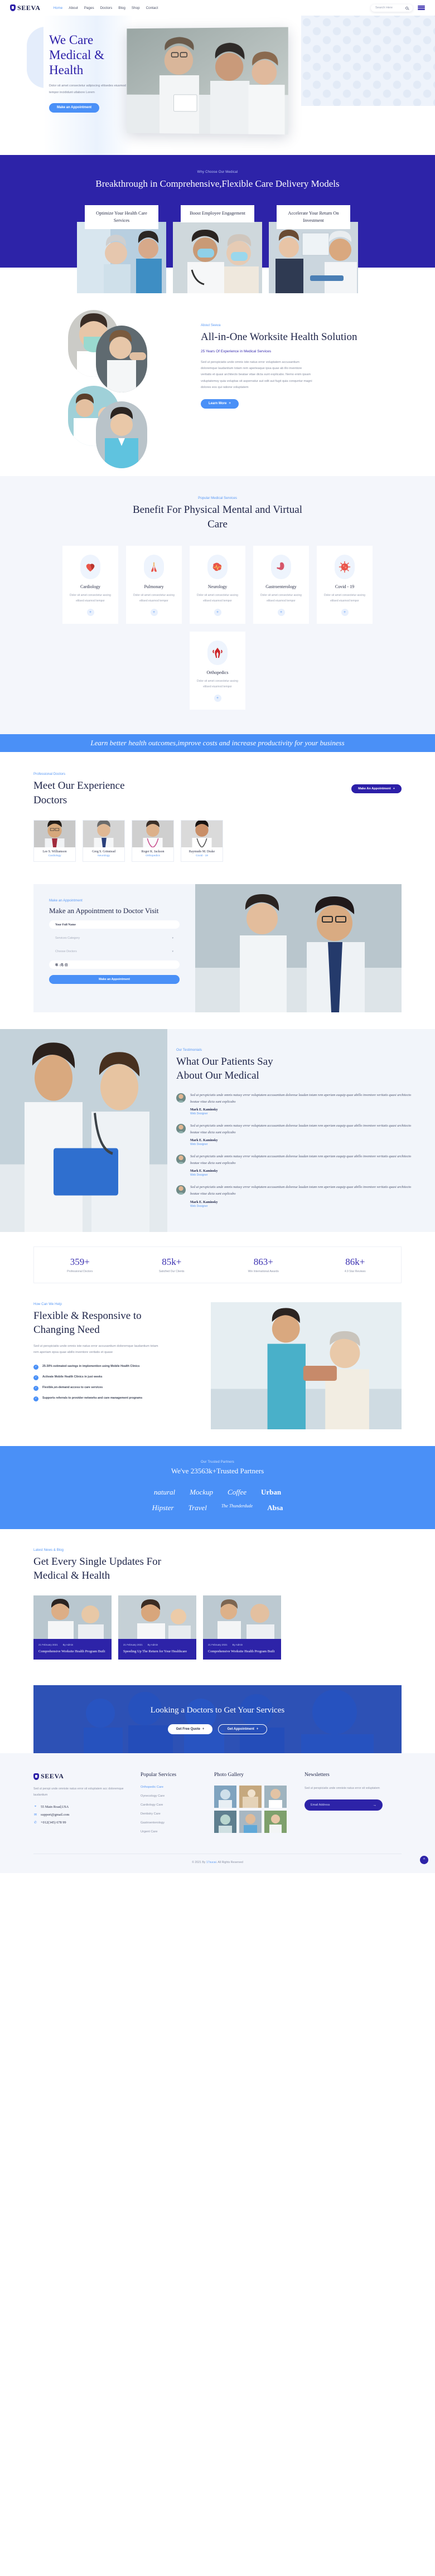 The width and height of the screenshot is (435, 2576). What do you see at coordinates (424, 1860) in the screenshot?
I see `scroll-to-top-button: ^` at bounding box center [424, 1860].